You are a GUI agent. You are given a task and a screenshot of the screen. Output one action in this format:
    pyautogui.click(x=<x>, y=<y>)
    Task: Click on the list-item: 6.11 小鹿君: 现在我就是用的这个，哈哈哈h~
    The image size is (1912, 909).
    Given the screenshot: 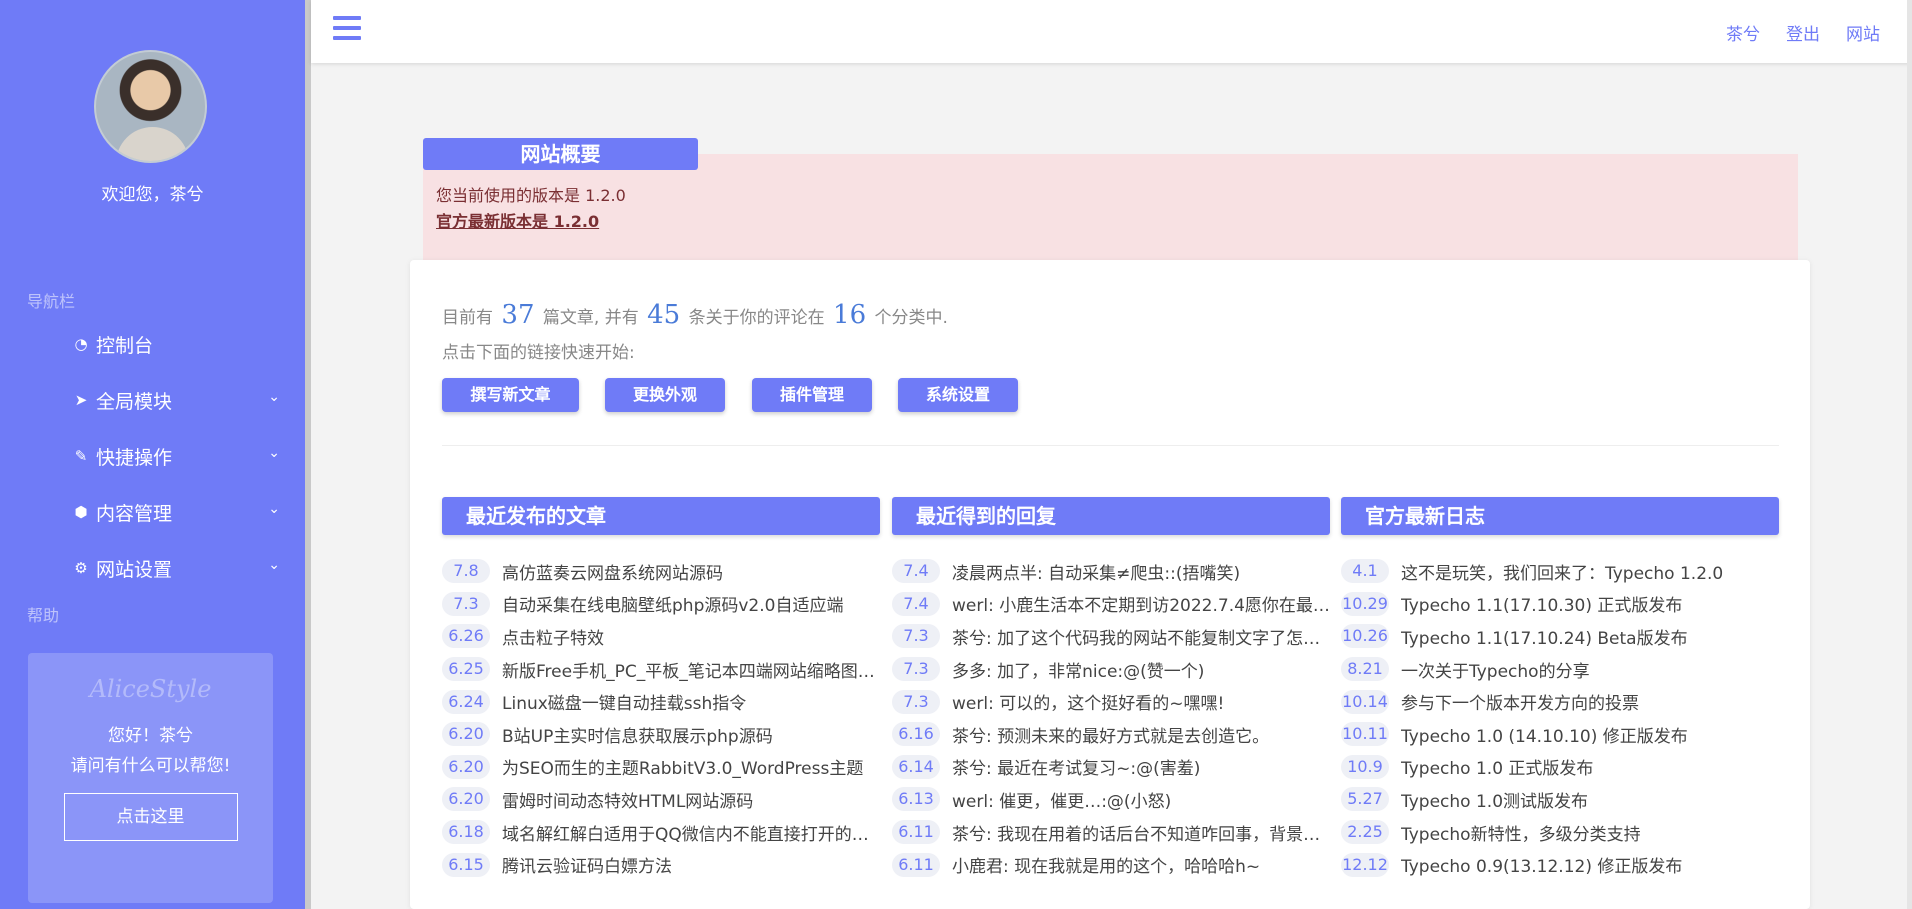 What is the action you would take?
    pyautogui.click(x=1112, y=864)
    